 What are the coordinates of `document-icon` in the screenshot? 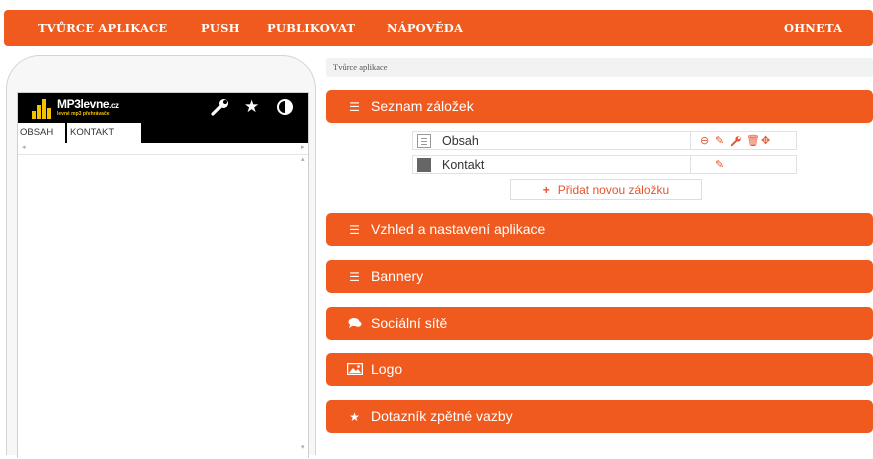 It's located at (424, 141).